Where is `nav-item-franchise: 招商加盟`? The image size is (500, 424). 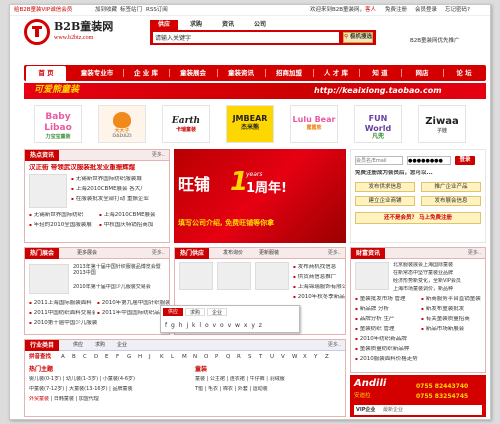
nav-item-franchise: 招商加盟 is located at coordinates (289, 73).